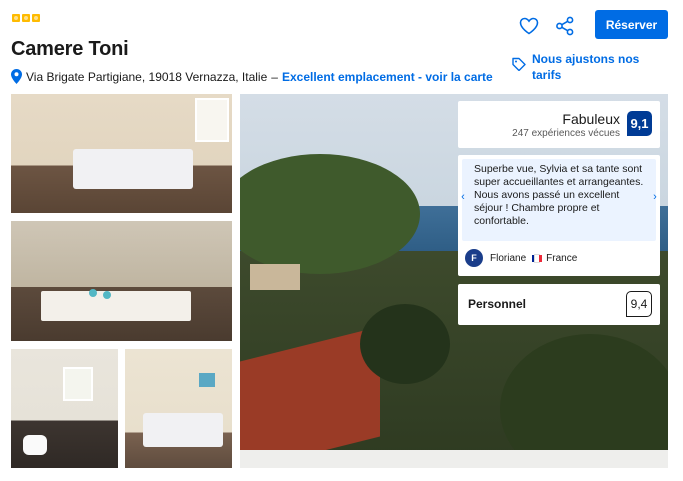 This screenshot has width=683, height=481. I want to click on reserve-button: Réserver, so click(631, 24).